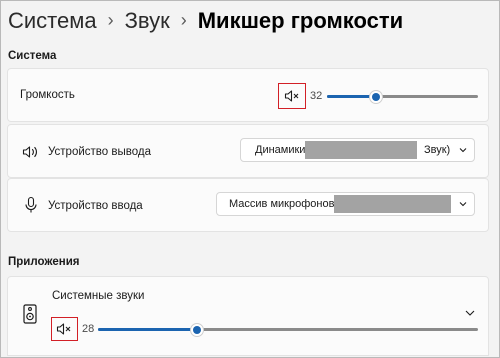 The image size is (500, 358). What do you see at coordinates (88, 329) in the screenshot?
I see `app-volume-value: 28` at bounding box center [88, 329].